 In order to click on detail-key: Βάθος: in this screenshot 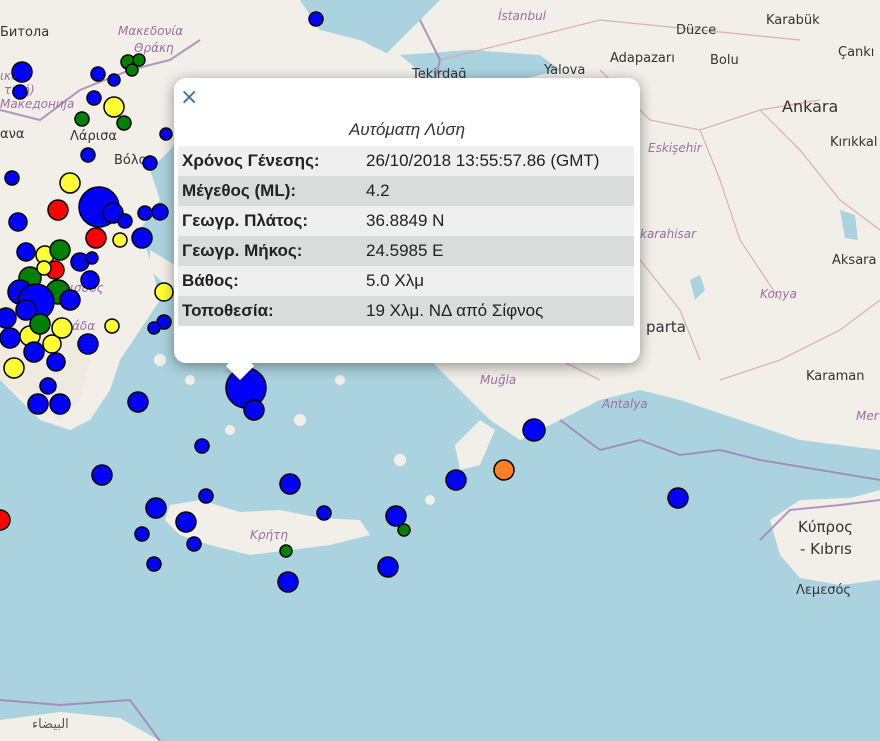, I will do `click(210, 280)`.